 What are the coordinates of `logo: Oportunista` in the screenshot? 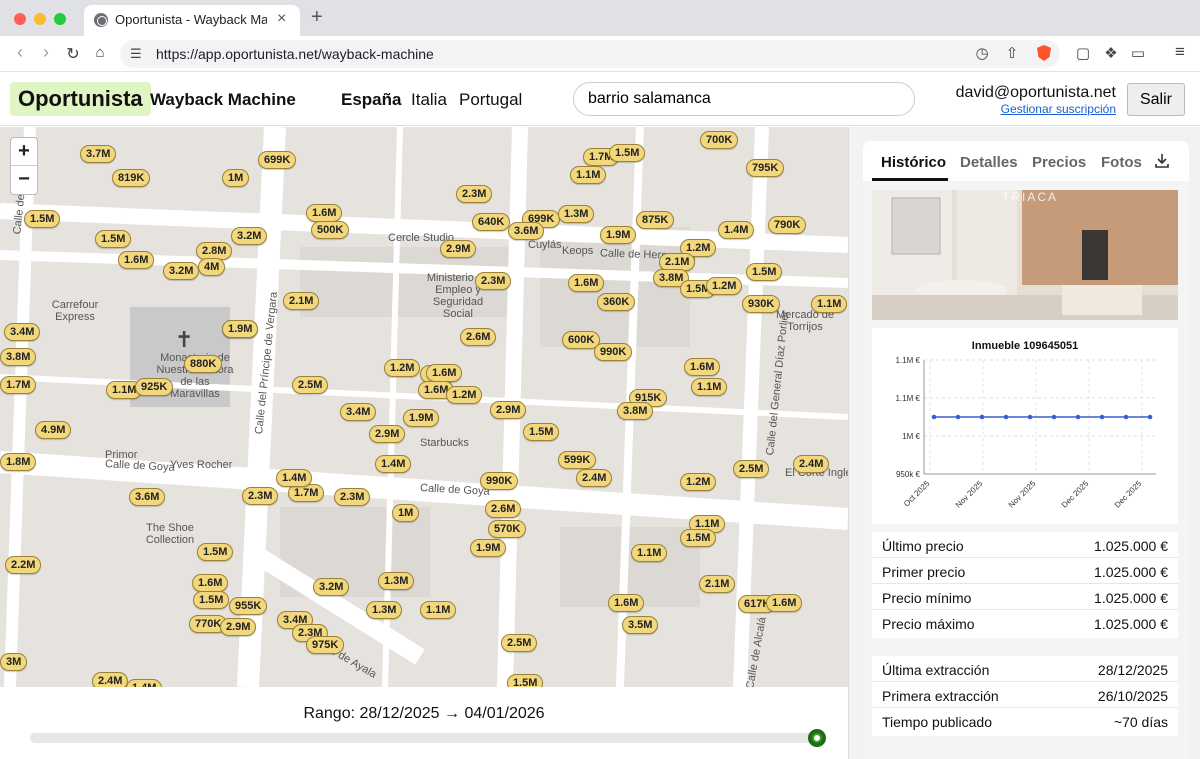 It's located at (80, 99).